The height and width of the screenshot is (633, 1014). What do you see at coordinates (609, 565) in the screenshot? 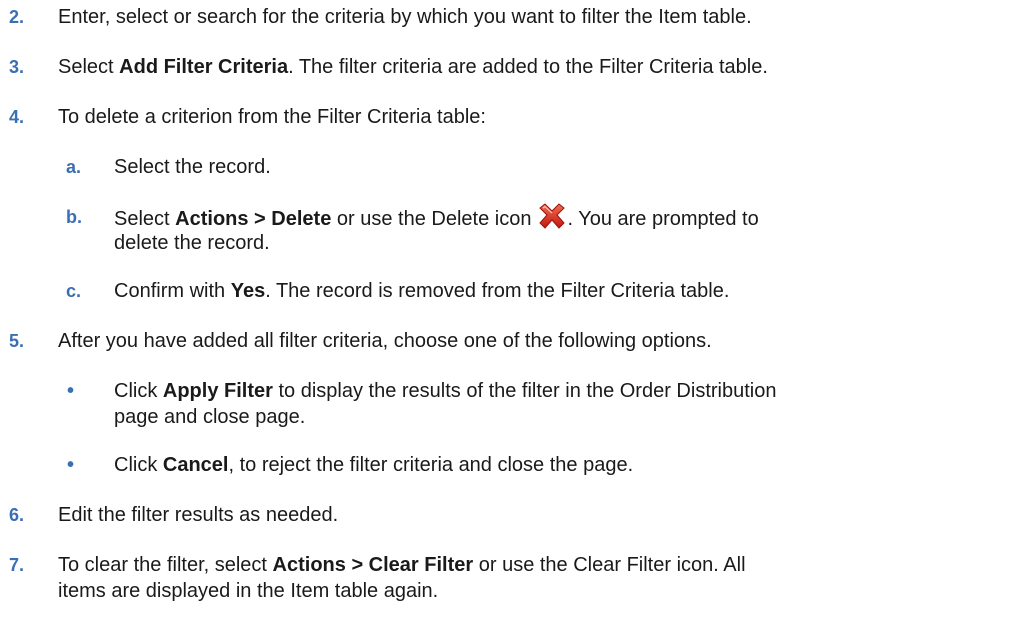
I see `step-text-post: or use the Clear Filter icon. All` at bounding box center [609, 565].